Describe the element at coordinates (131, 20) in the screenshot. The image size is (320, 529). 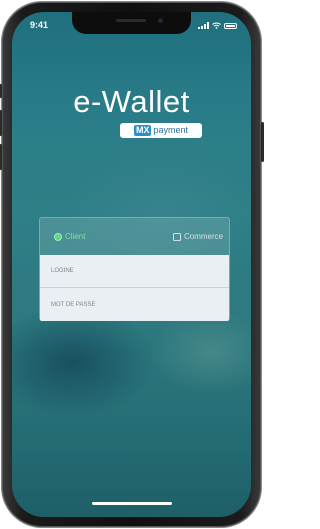
I see `speaker` at that location.